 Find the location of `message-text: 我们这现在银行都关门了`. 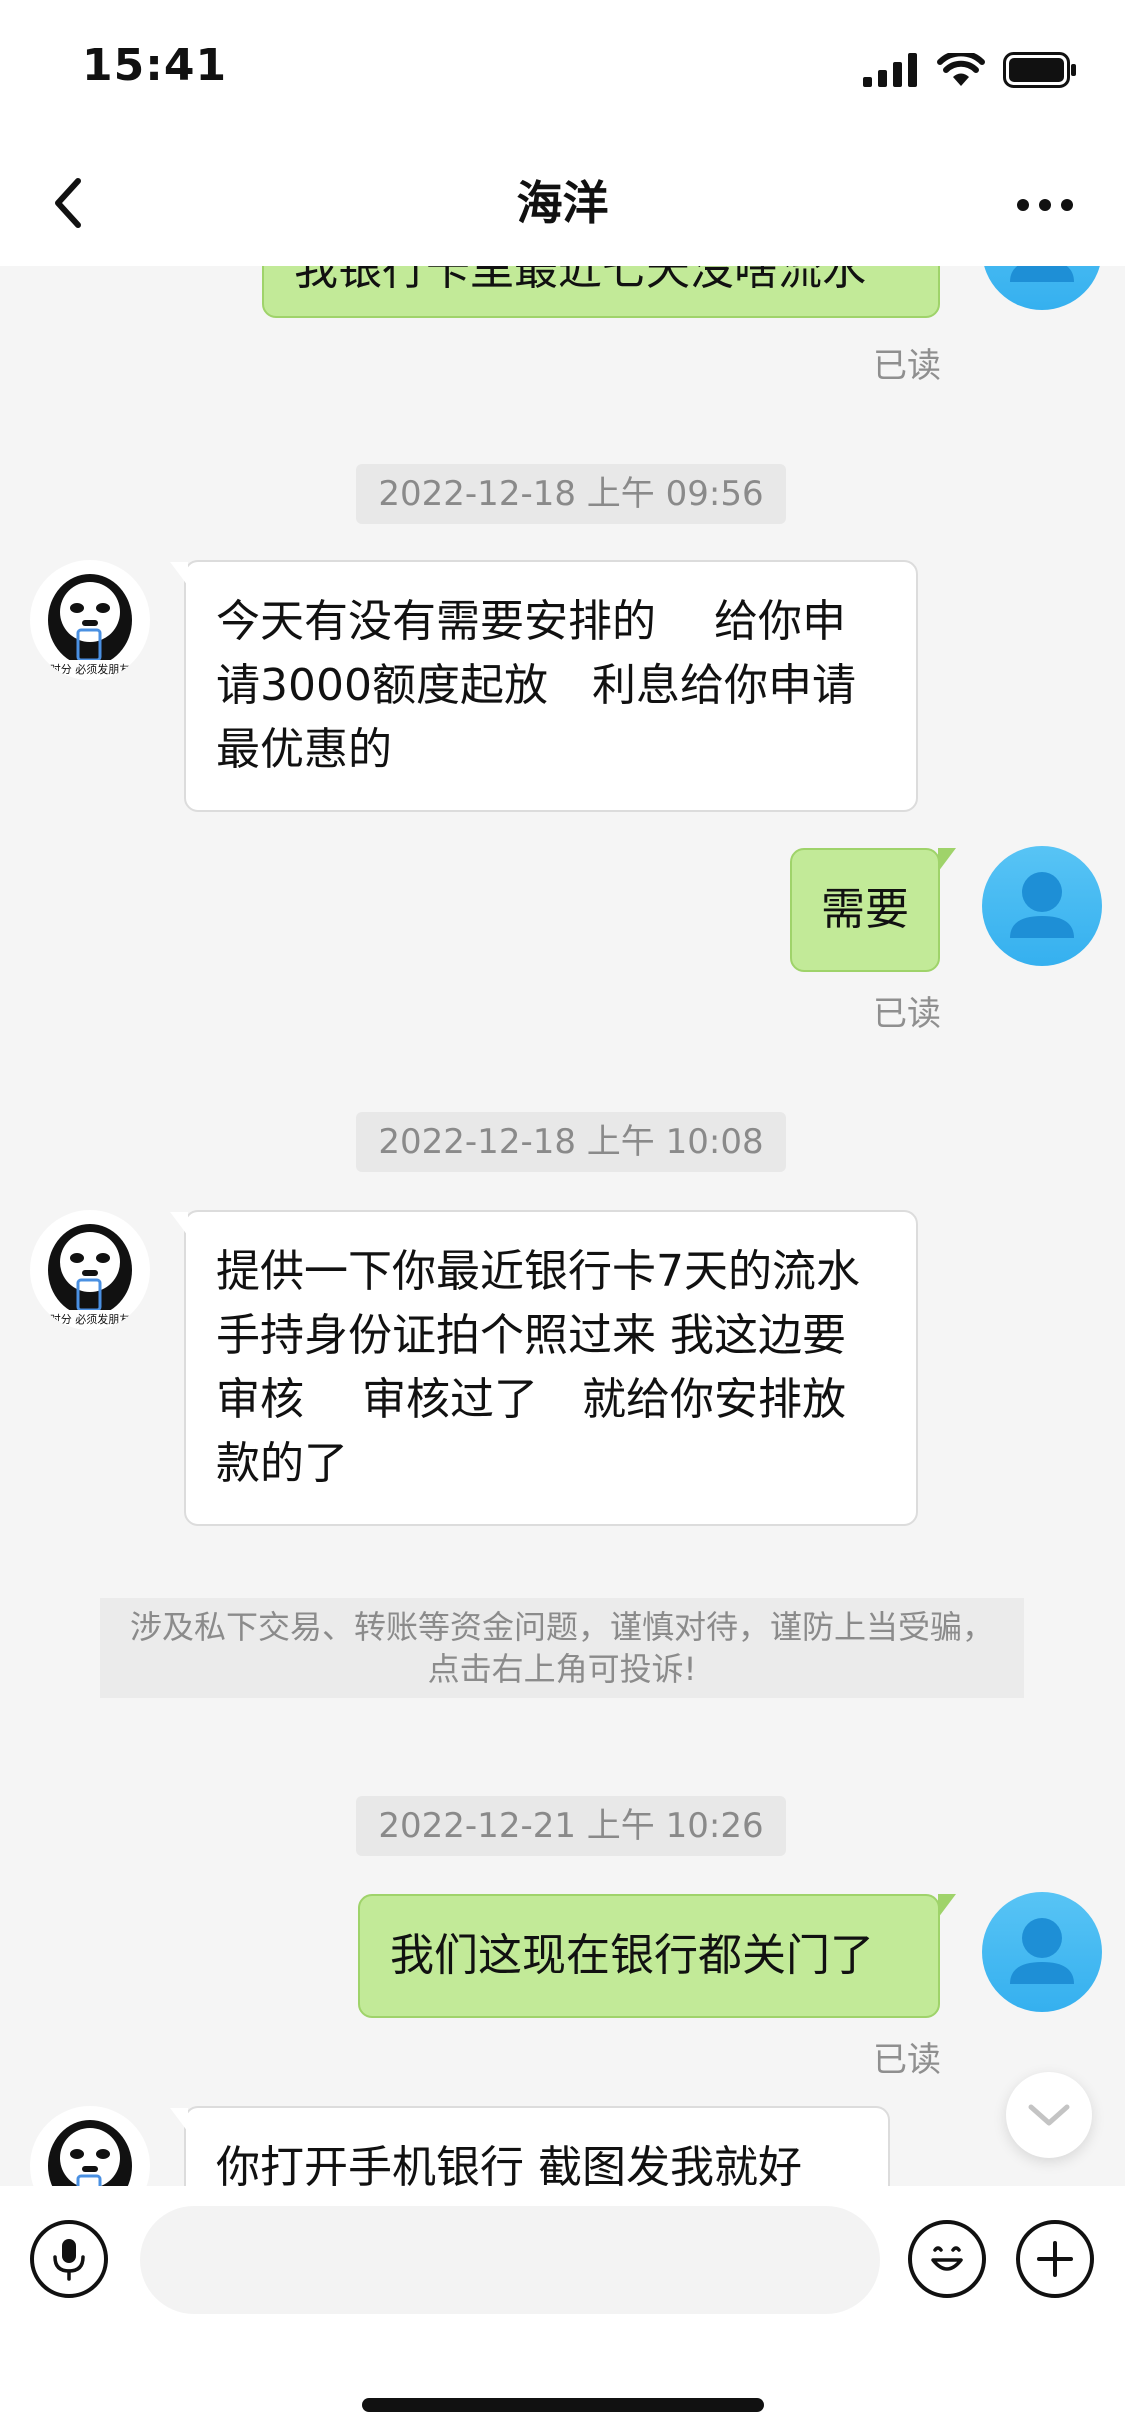

message-text: 我们这现在银行都关门了 is located at coordinates (632, 1955).